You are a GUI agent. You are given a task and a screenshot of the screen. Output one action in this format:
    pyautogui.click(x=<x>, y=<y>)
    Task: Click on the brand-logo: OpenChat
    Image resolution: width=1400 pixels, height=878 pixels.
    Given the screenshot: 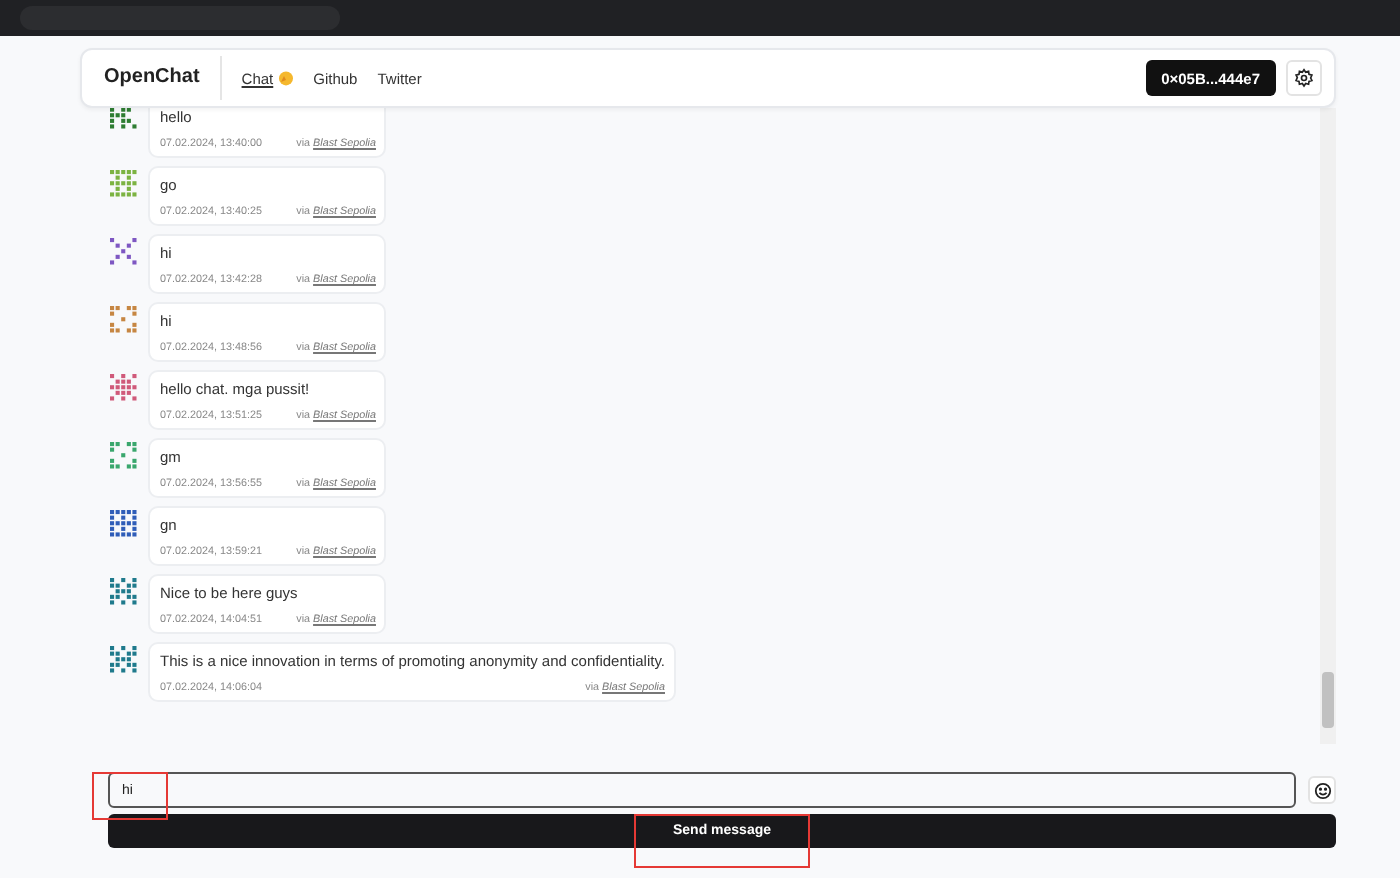 What is the action you would take?
    pyautogui.click(x=163, y=78)
    